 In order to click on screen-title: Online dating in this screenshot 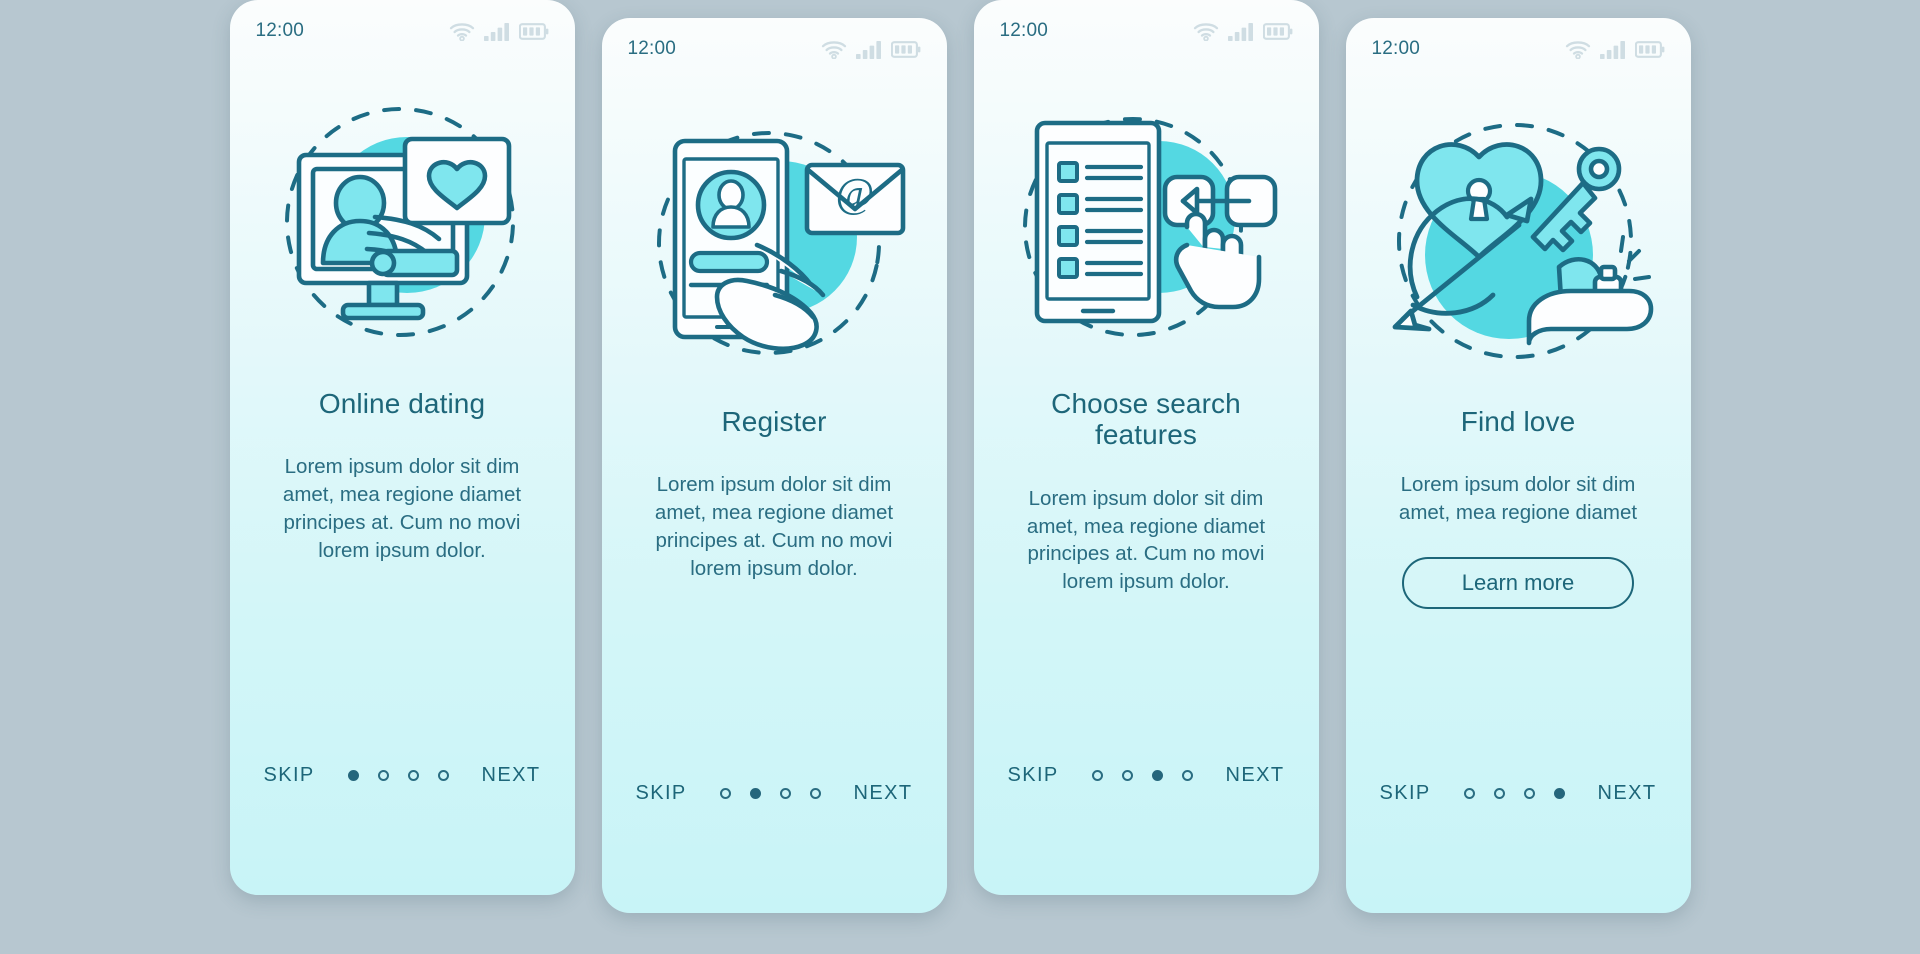, I will do `click(402, 403)`.